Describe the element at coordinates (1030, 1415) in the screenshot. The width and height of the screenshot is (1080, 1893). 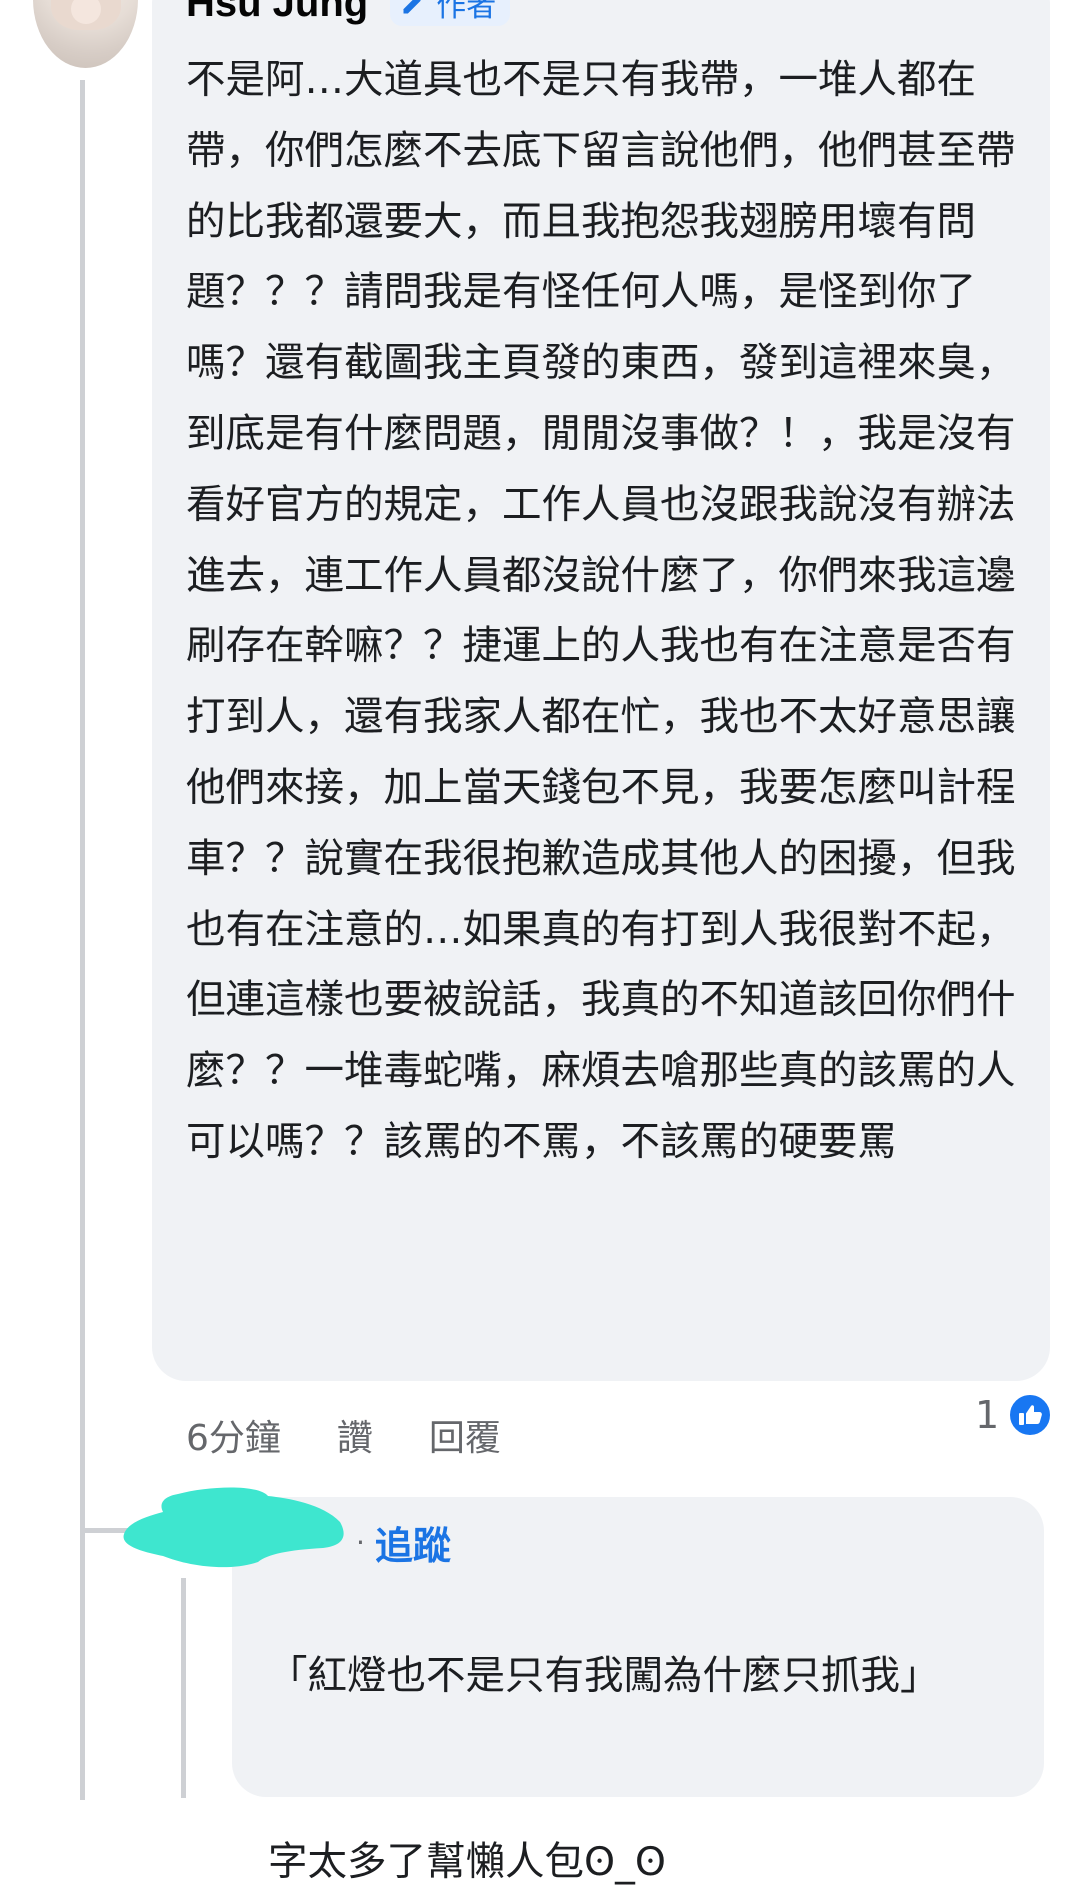
I see `like-icon` at that location.